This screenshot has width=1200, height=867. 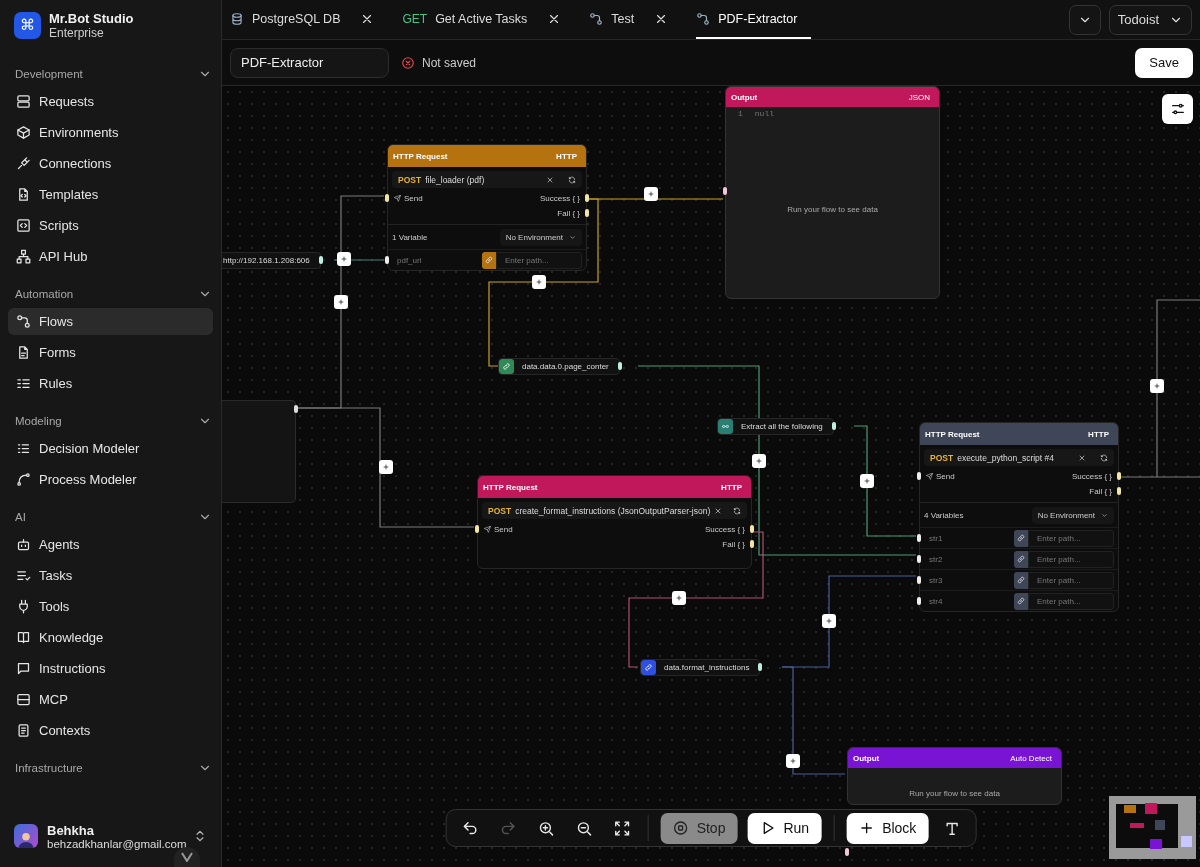 What do you see at coordinates (614, 510) in the screenshot?
I see `request-bar: POST create_format_instructions (JsonOutputParser-json)` at bounding box center [614, 510].